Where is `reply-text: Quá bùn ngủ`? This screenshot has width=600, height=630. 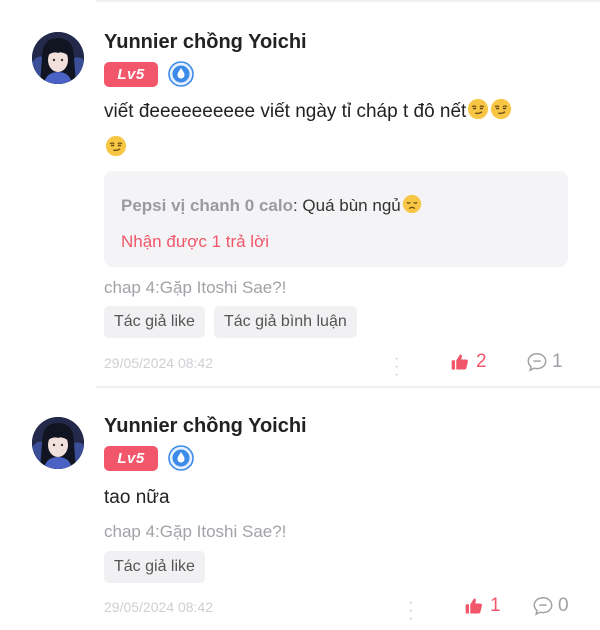 reply-text: Quá bùn ngủ is located at coordinates (351, 205).